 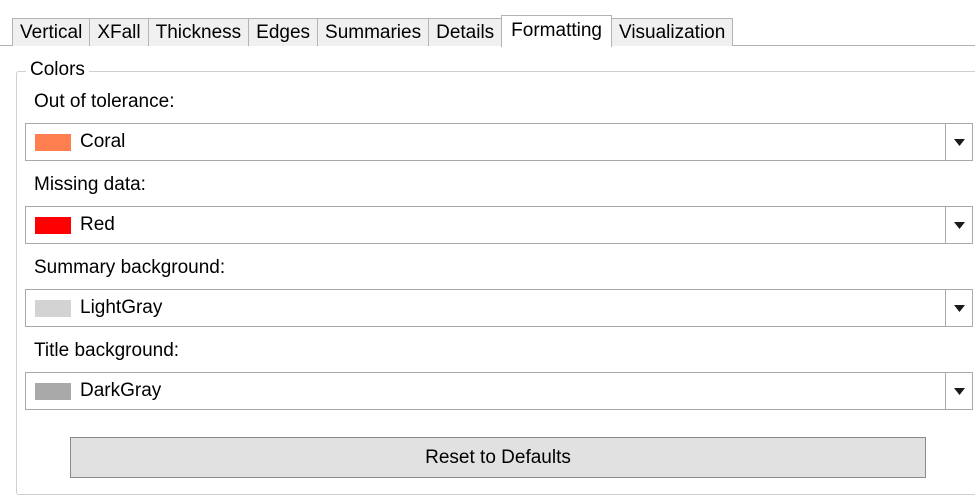 What do you see at coordinates (556, 31) in the screenshot?
I see `tab-formatting: Formatting` at bounding box center [556, 31].